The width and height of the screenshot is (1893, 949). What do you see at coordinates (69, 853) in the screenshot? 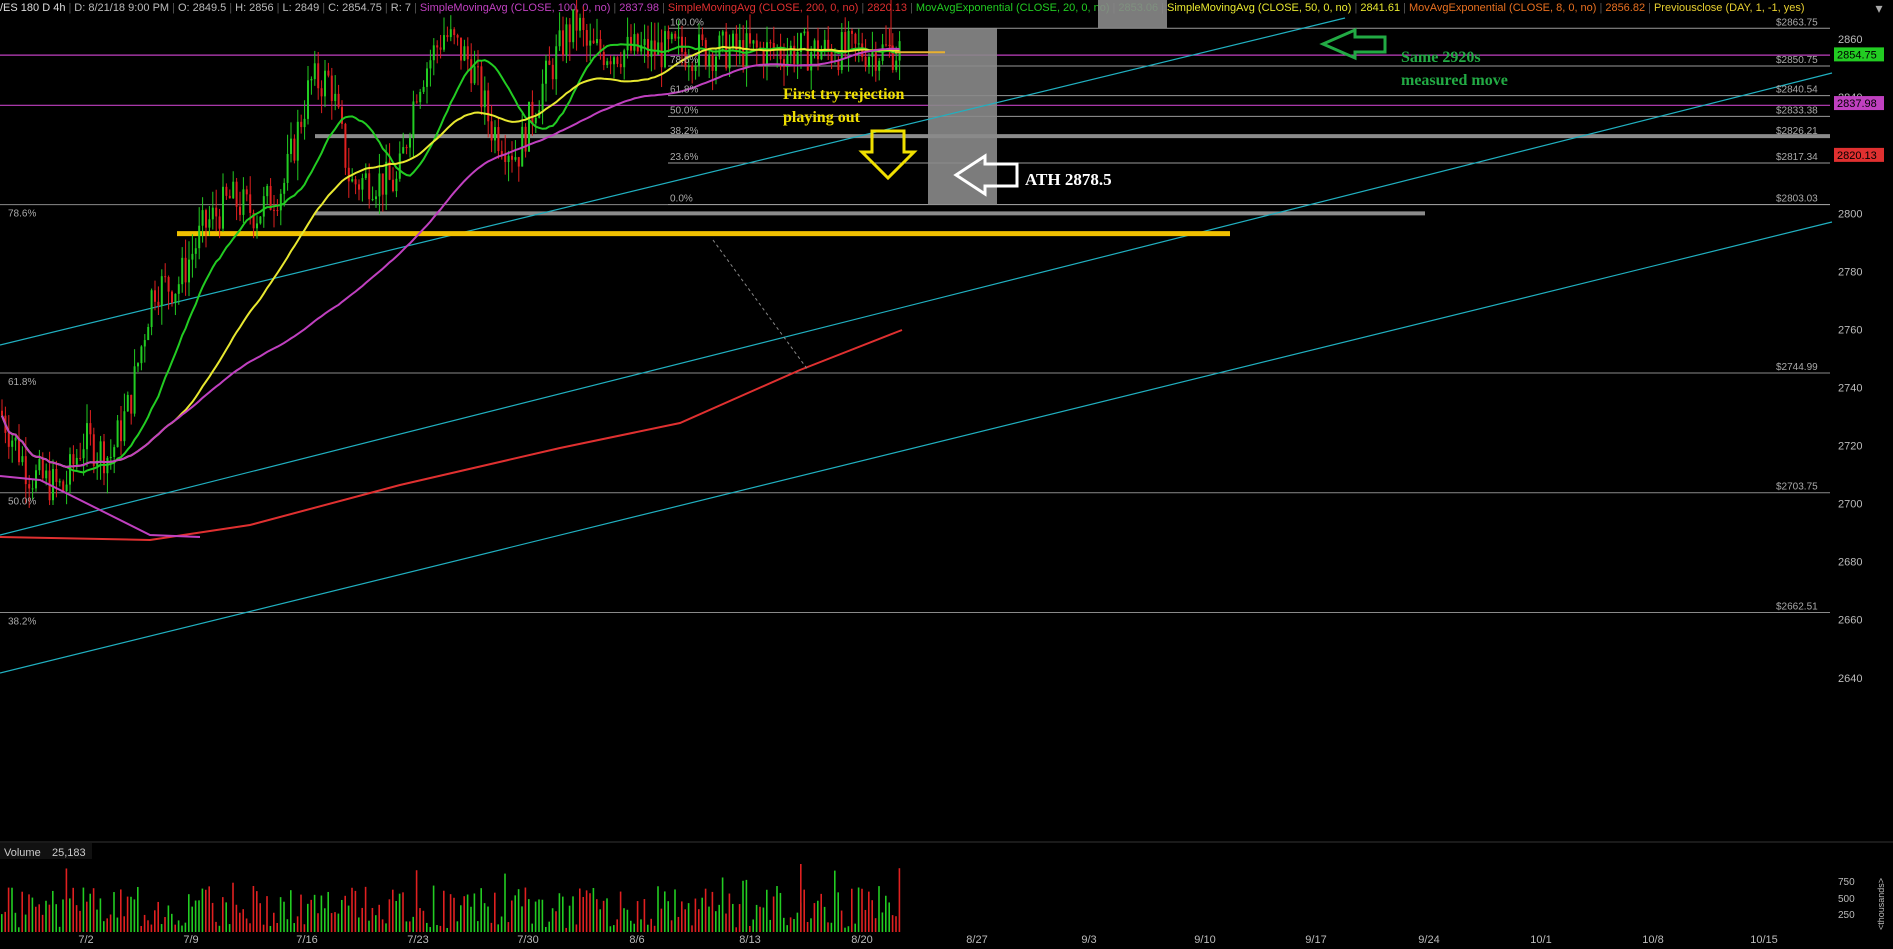
I see `volume-value: 25,183` at bounding box center [69, 853].